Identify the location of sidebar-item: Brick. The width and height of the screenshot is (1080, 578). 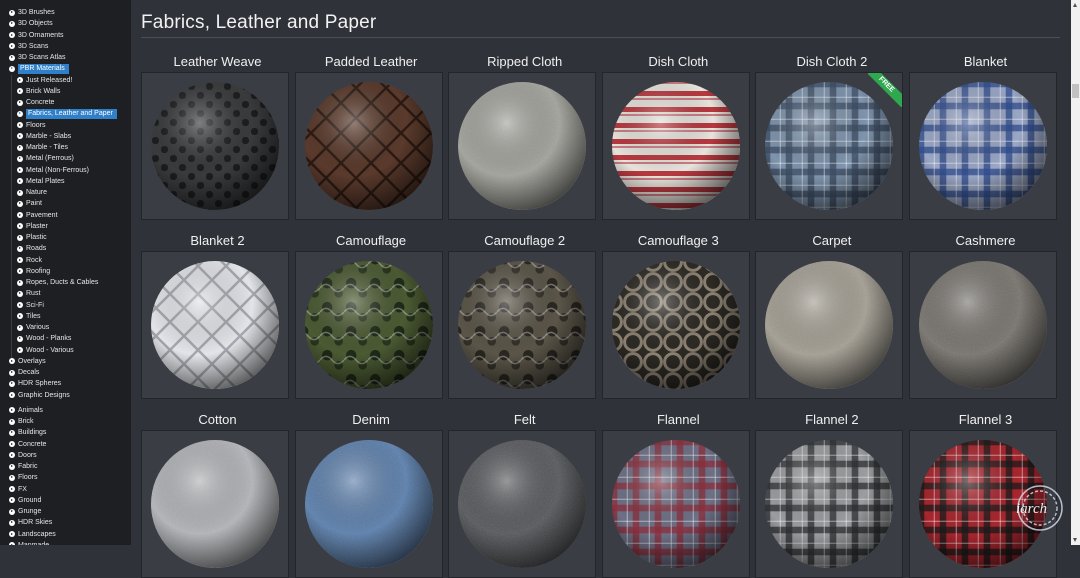
(21, 421).